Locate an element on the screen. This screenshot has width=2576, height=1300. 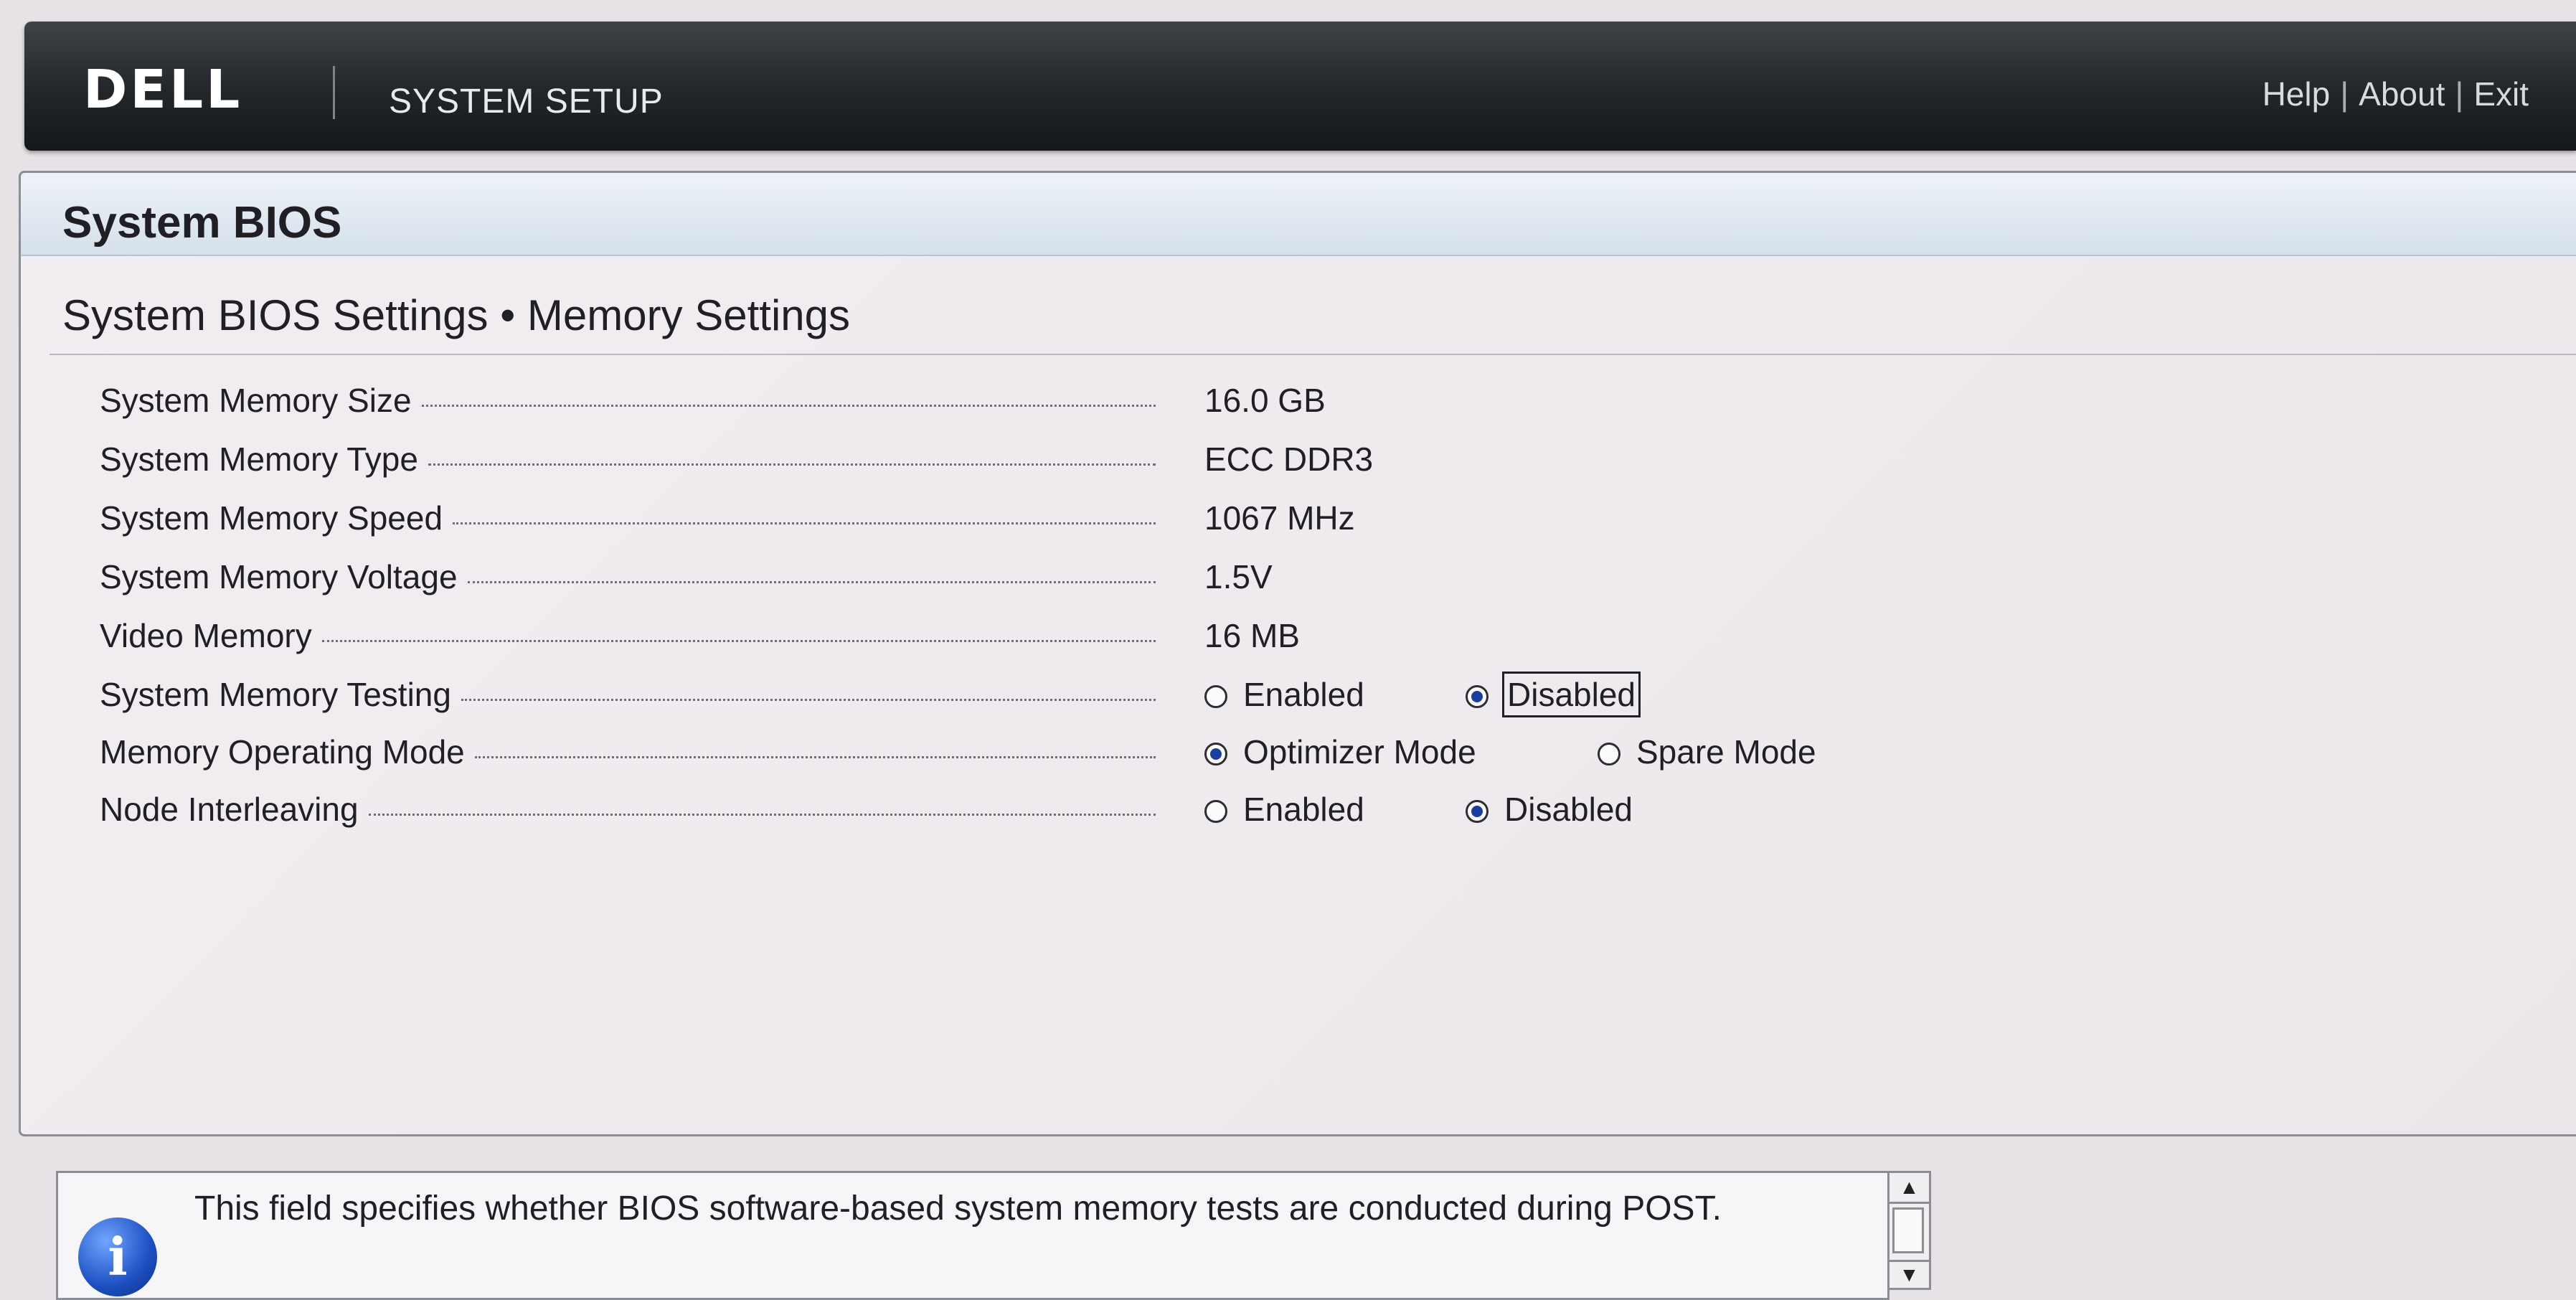
setting-value: 16.0 GB is located at coordinates (1265, 400).